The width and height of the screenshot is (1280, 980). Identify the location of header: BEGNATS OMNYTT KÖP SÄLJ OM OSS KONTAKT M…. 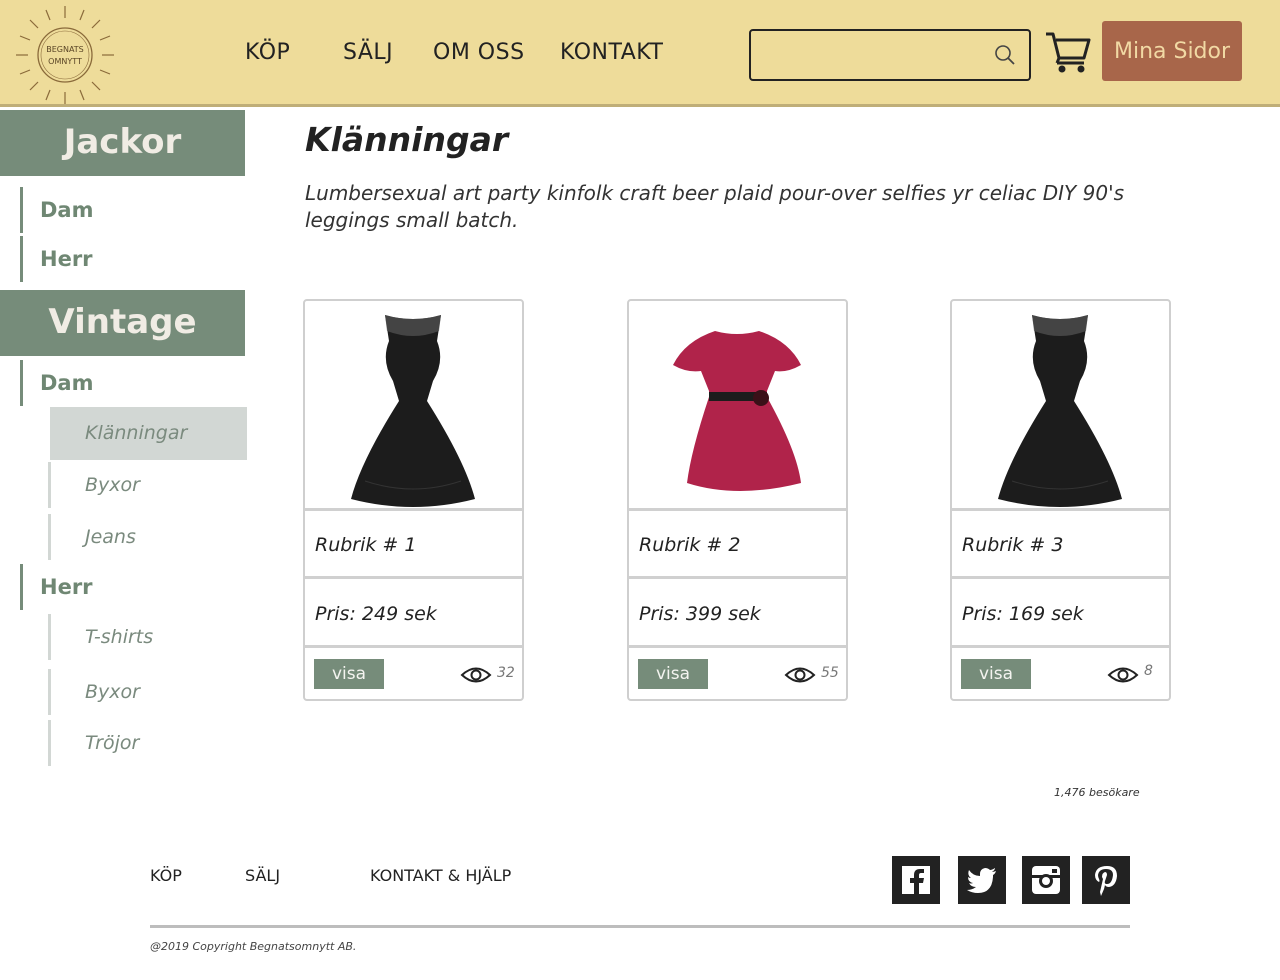
(640, 53).